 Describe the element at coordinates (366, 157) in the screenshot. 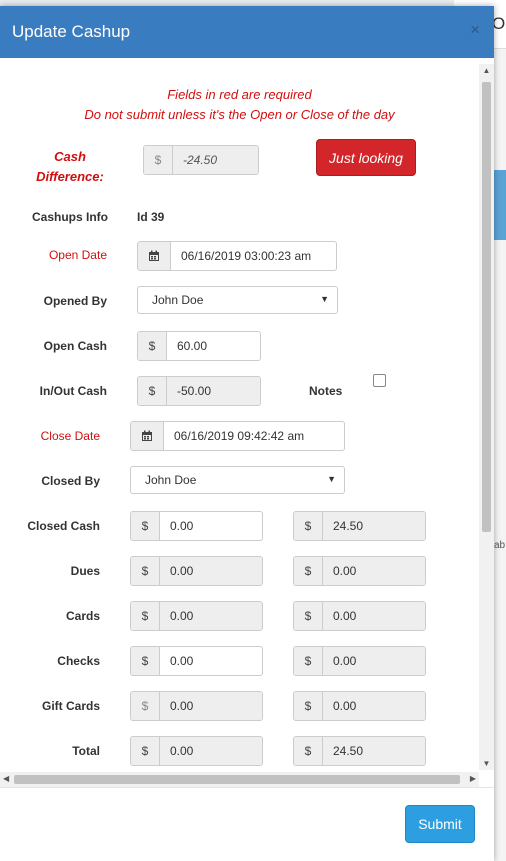

I see `just-looking-button: Just looking` at that location.